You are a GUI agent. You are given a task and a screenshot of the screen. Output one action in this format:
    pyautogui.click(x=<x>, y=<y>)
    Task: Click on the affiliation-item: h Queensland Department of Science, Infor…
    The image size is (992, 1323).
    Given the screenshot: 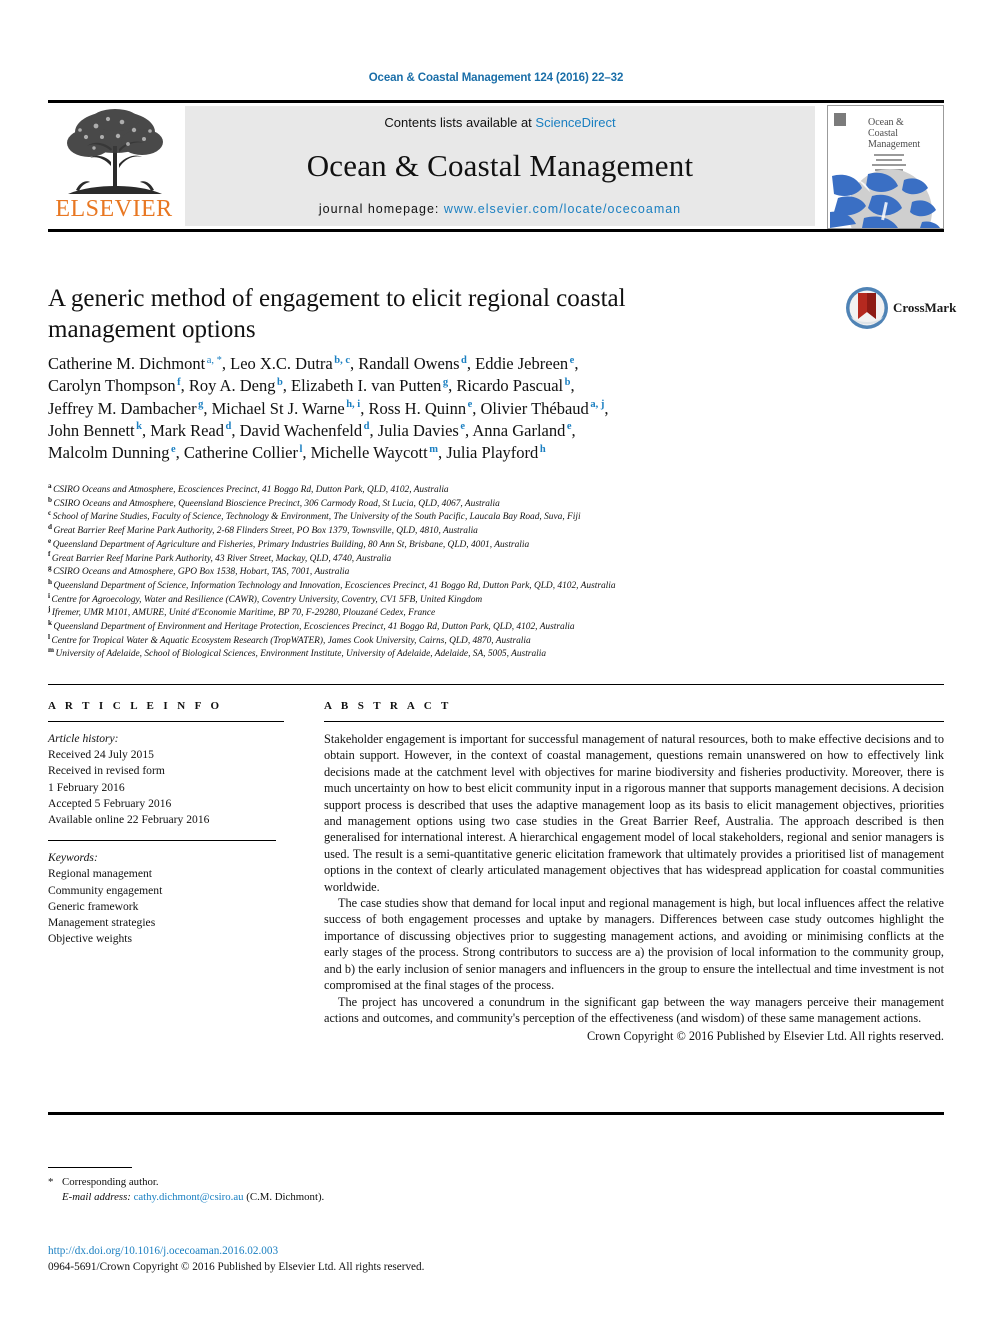 What is the action you would take?
    pyautogui.click(x=500, y=586)
    